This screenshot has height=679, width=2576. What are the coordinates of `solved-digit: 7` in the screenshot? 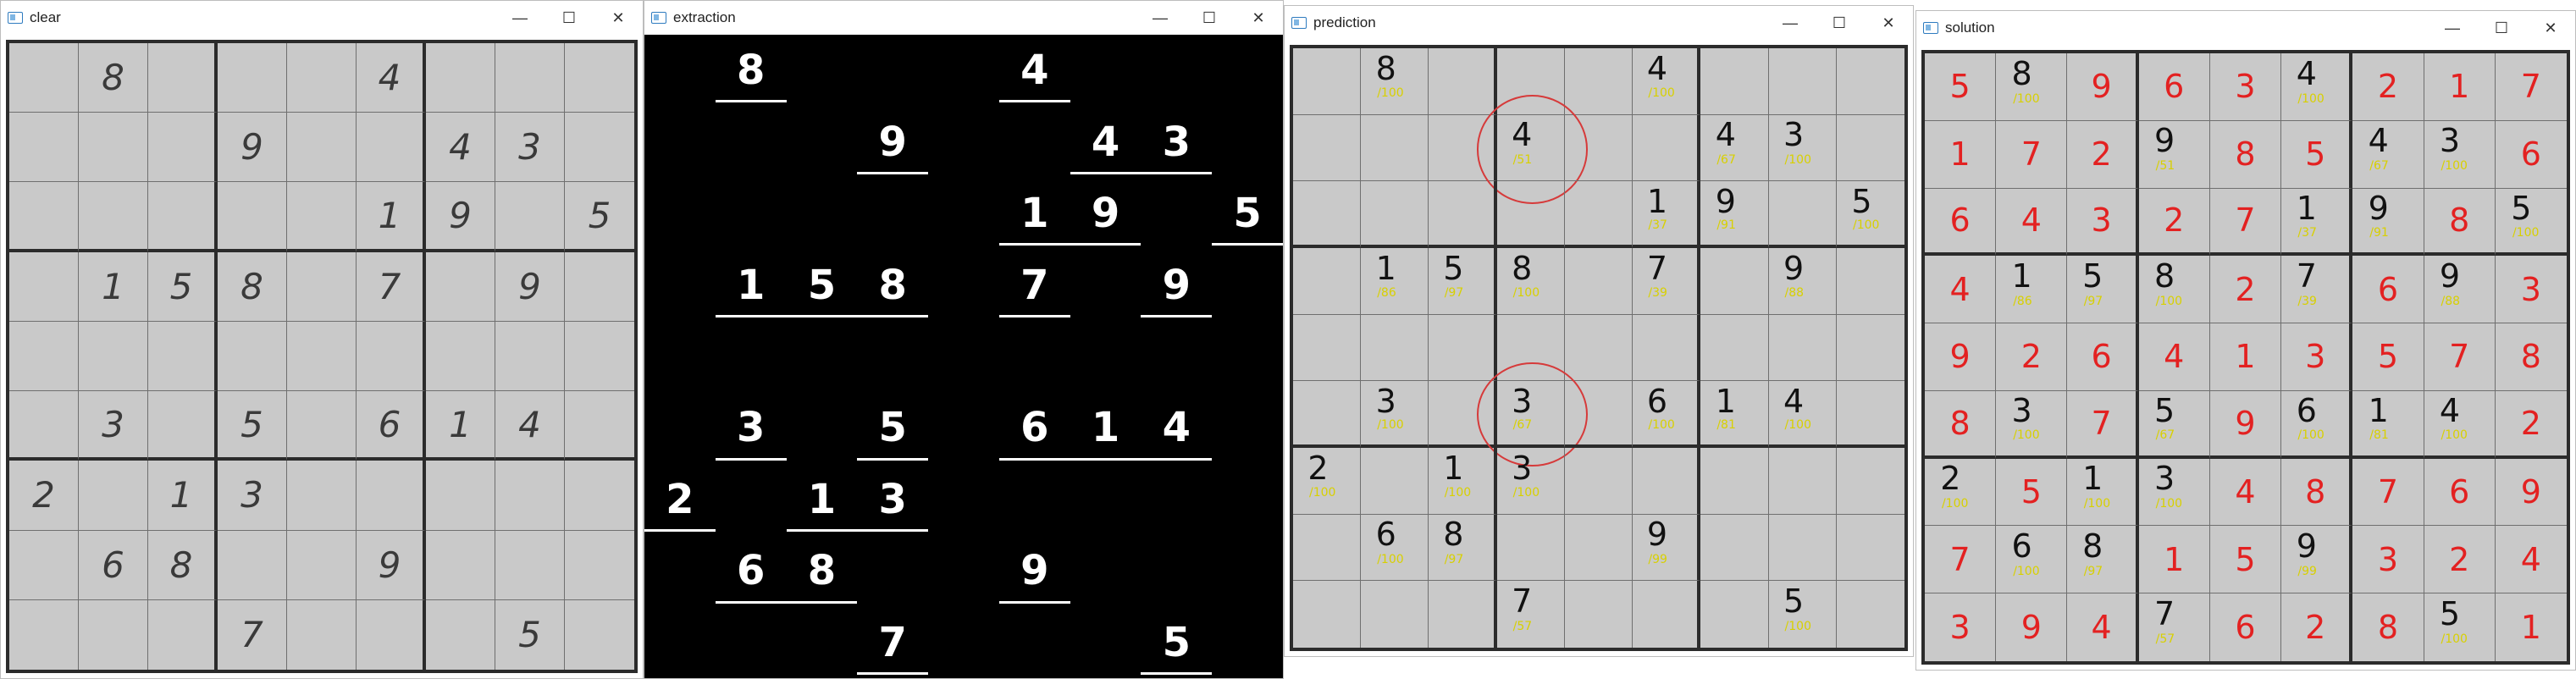 It's located at (2101, 423).